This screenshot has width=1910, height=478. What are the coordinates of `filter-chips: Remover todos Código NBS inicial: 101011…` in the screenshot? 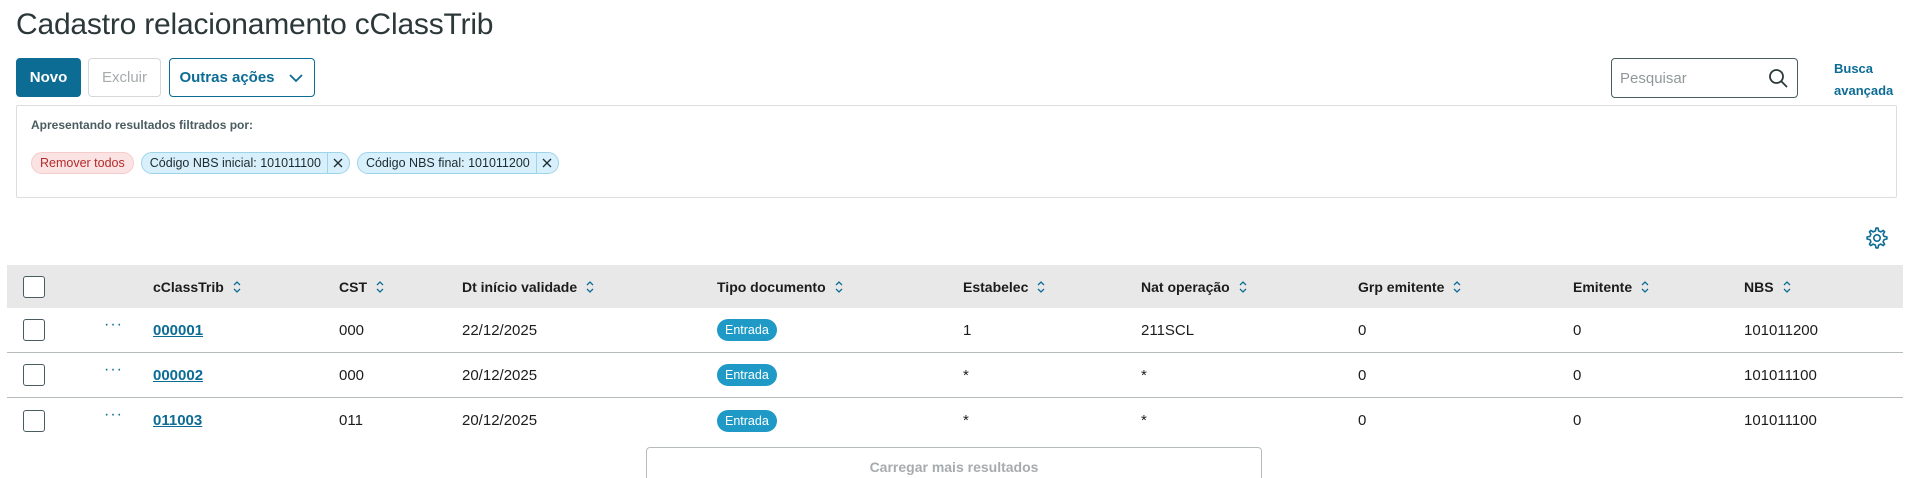 It's located at (295, 163).